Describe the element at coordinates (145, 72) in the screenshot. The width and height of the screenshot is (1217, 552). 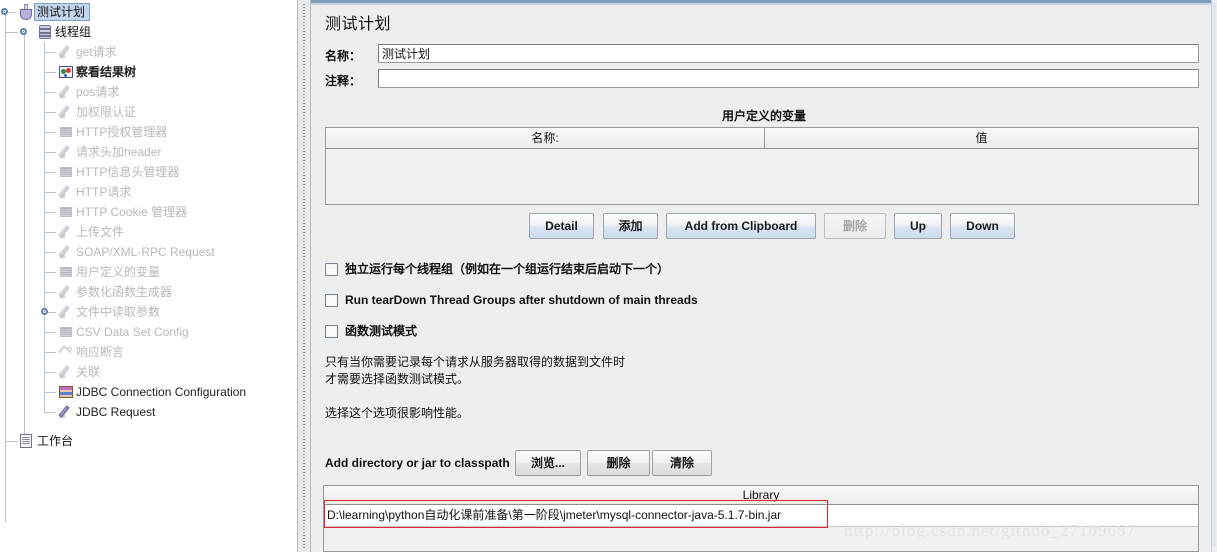
I see `tree-node-2: 察看结果树` at that location.